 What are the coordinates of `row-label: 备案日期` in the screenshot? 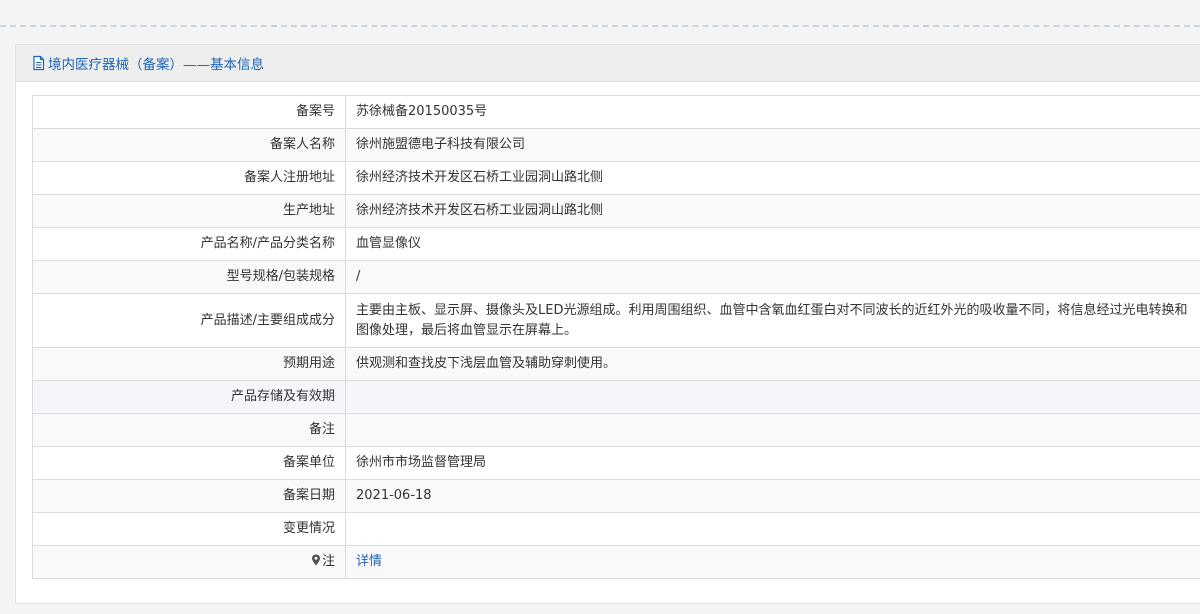 It's located at (189, 496).